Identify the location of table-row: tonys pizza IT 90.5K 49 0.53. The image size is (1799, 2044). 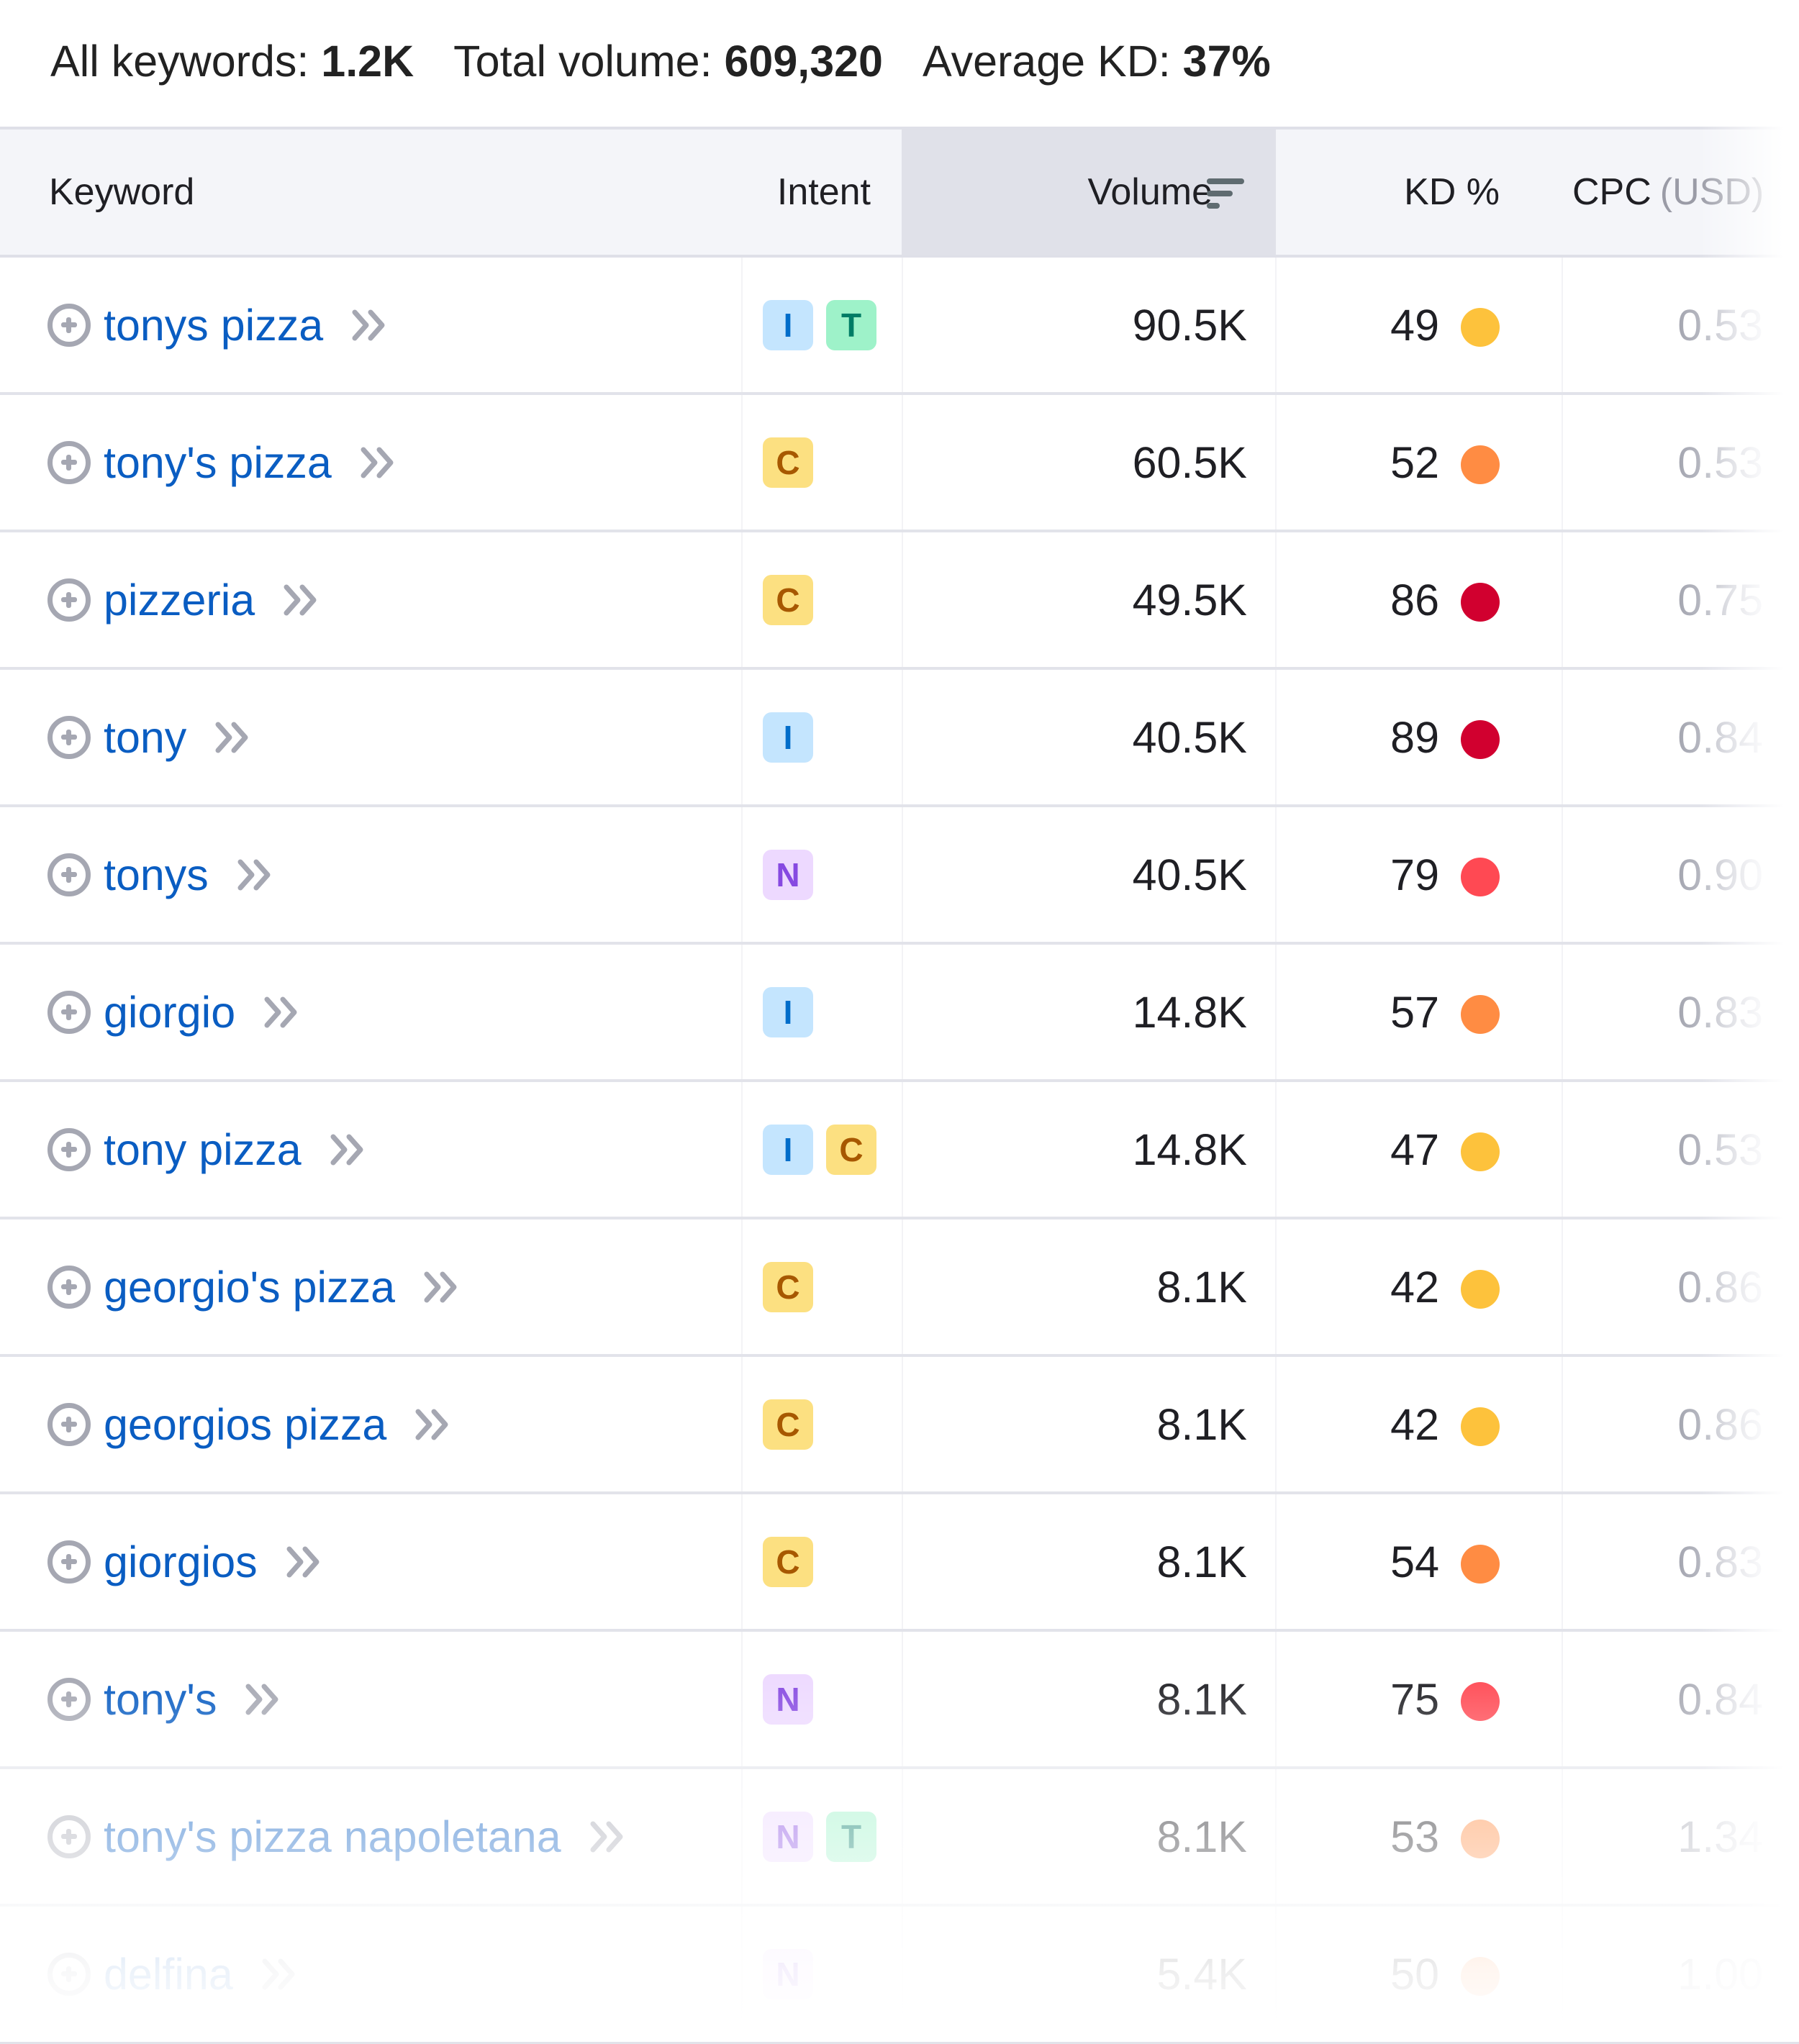
(899, 326).